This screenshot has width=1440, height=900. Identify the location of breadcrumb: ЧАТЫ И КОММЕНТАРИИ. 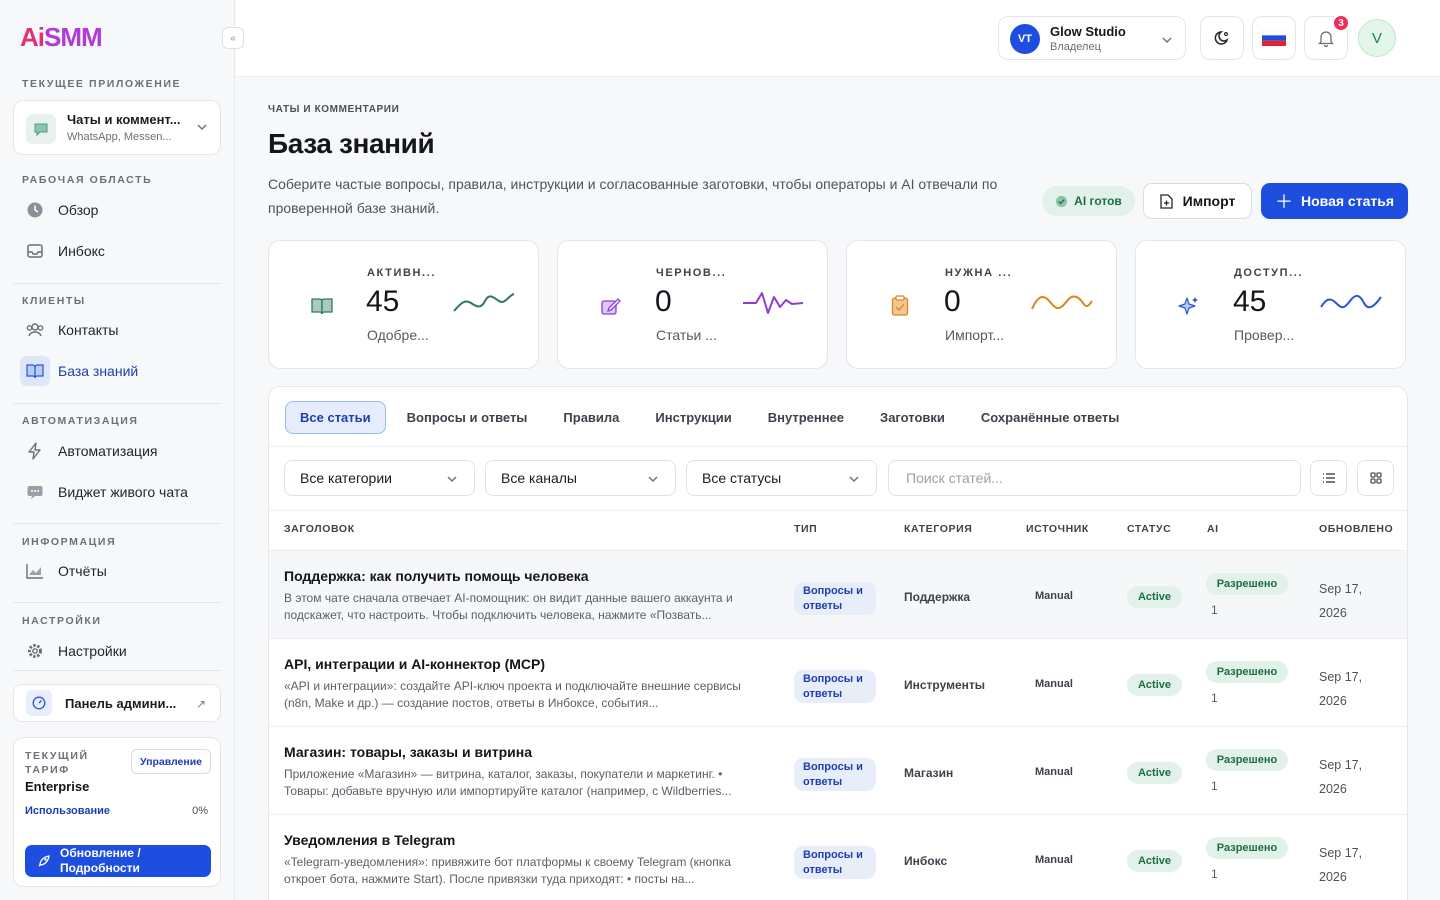
(333, 109).